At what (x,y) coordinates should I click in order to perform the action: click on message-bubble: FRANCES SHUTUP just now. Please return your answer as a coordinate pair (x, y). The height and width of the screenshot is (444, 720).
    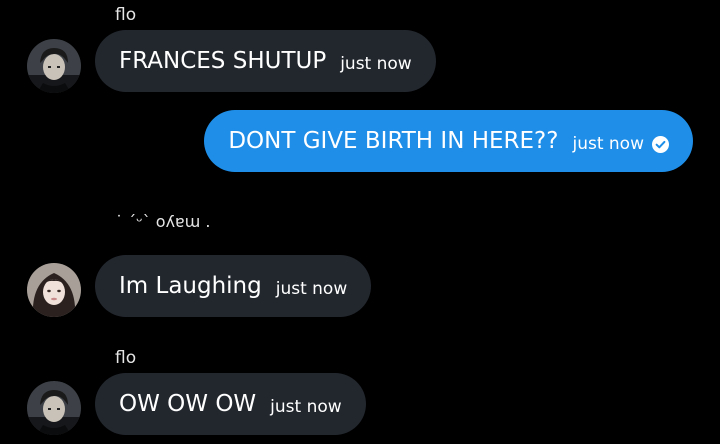
    Looking at the image, I should click on (265, 61).